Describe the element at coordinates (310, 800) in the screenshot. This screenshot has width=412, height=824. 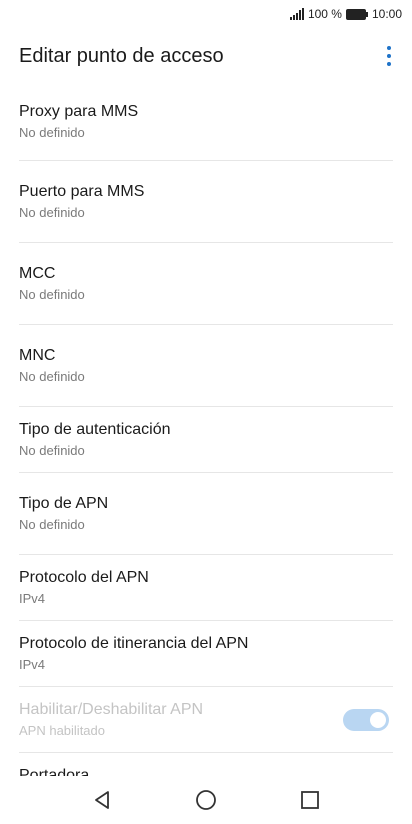
I see `recents-square-icon` at that location.